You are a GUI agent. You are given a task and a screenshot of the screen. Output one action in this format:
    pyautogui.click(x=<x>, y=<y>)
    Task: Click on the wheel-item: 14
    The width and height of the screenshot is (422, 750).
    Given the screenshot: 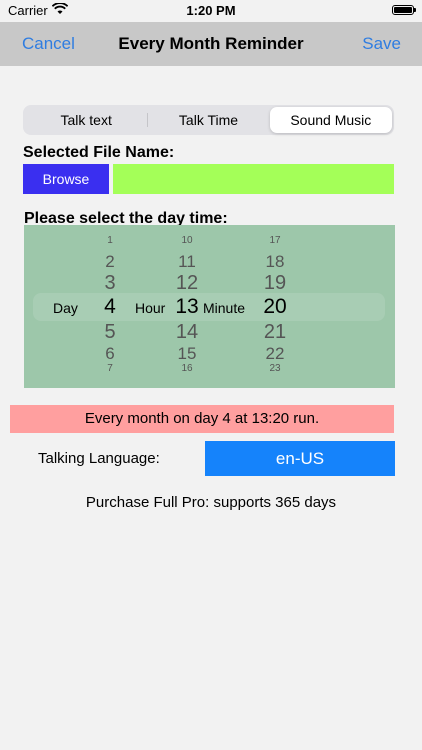 What is the action you would take?
    pyautogui.click(x=187, y=332)
    